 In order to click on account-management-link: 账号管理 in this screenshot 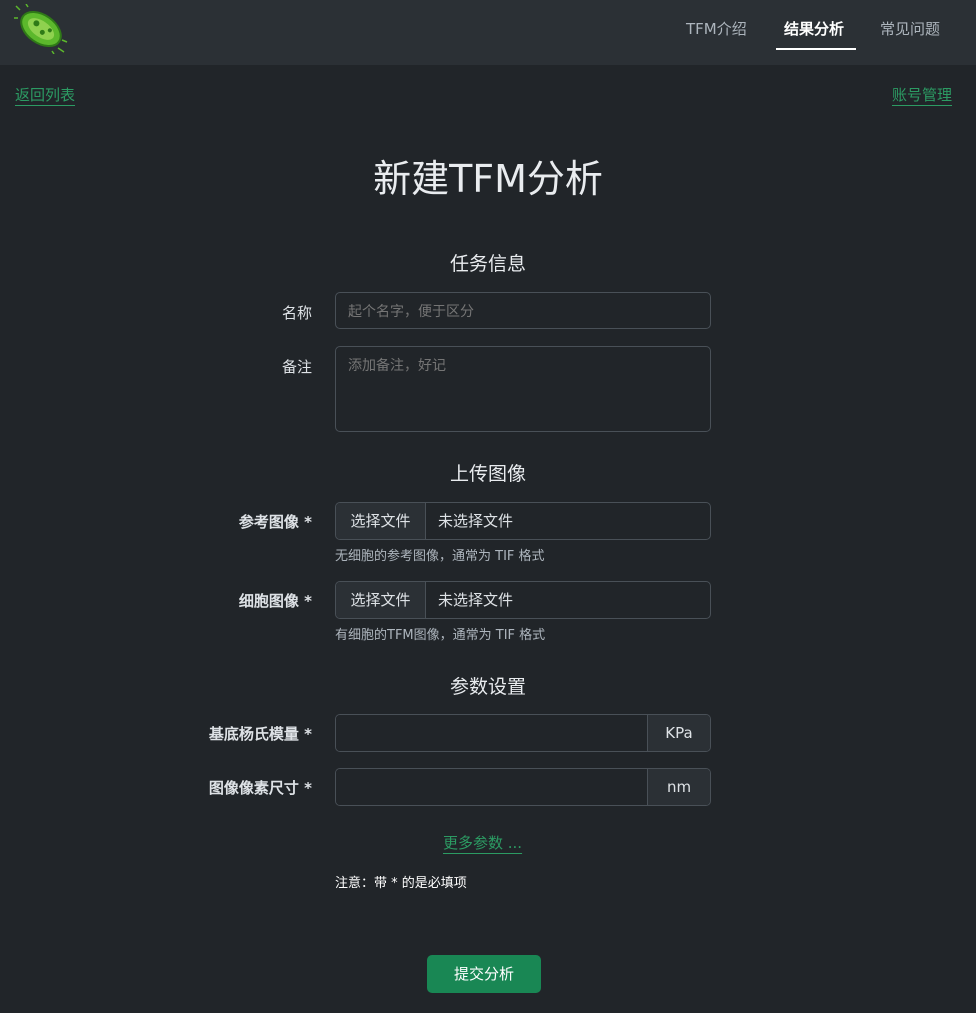, I will do `click(922, 94)`.